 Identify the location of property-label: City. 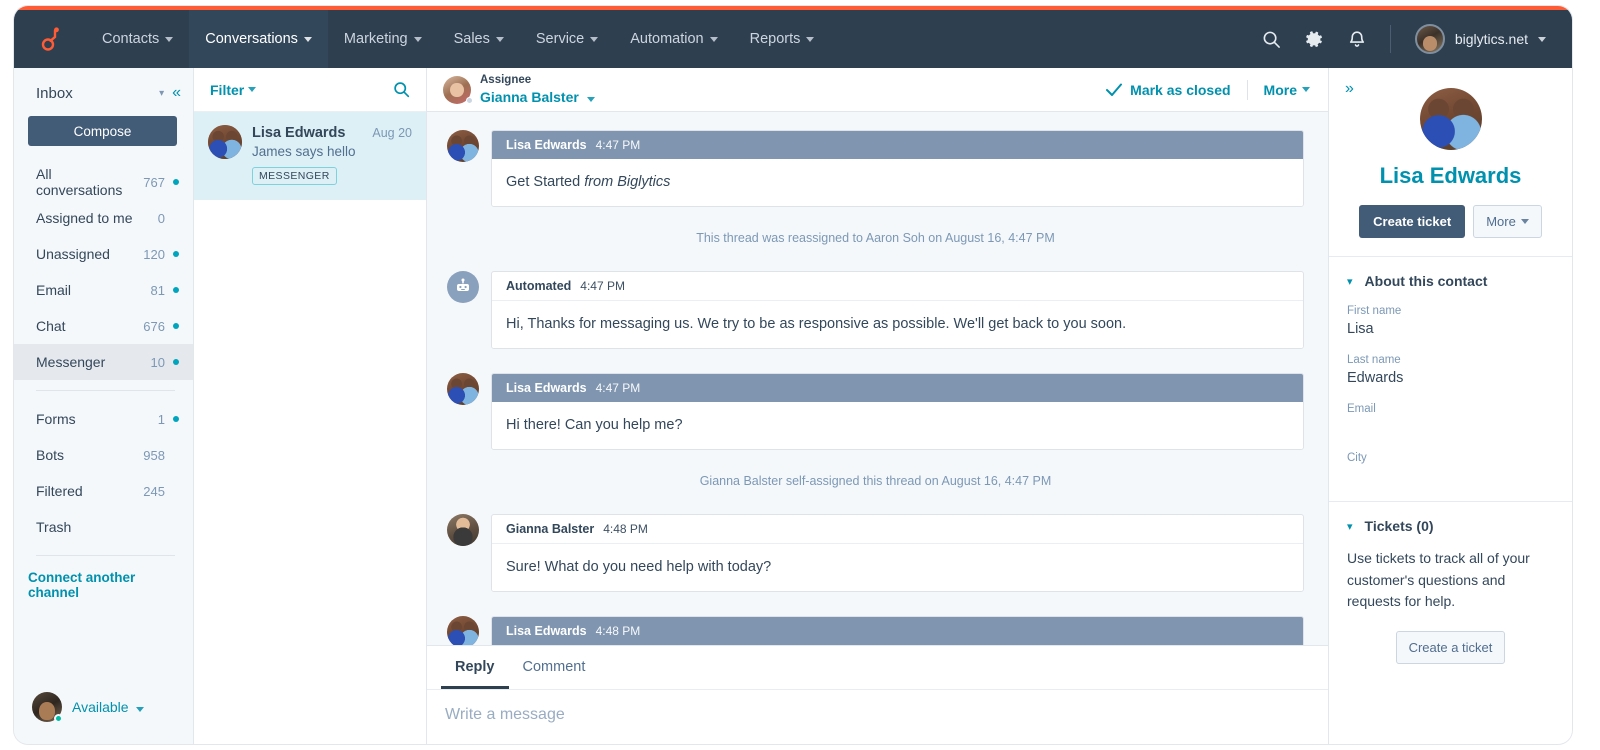
(1357, 458).